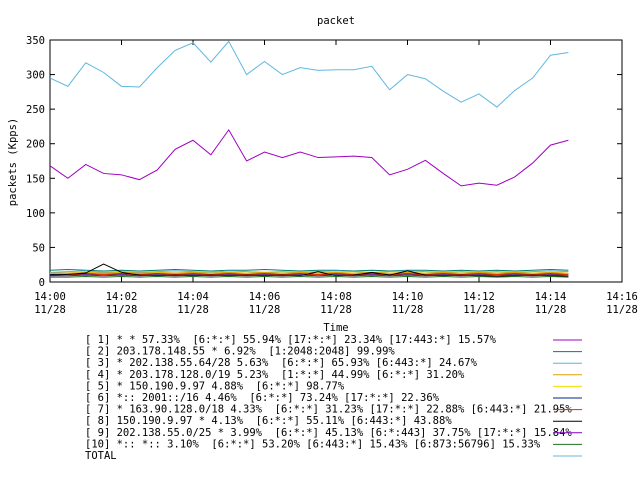  I want to click on x-tick-time-label: 14:08, so click(336, 297).